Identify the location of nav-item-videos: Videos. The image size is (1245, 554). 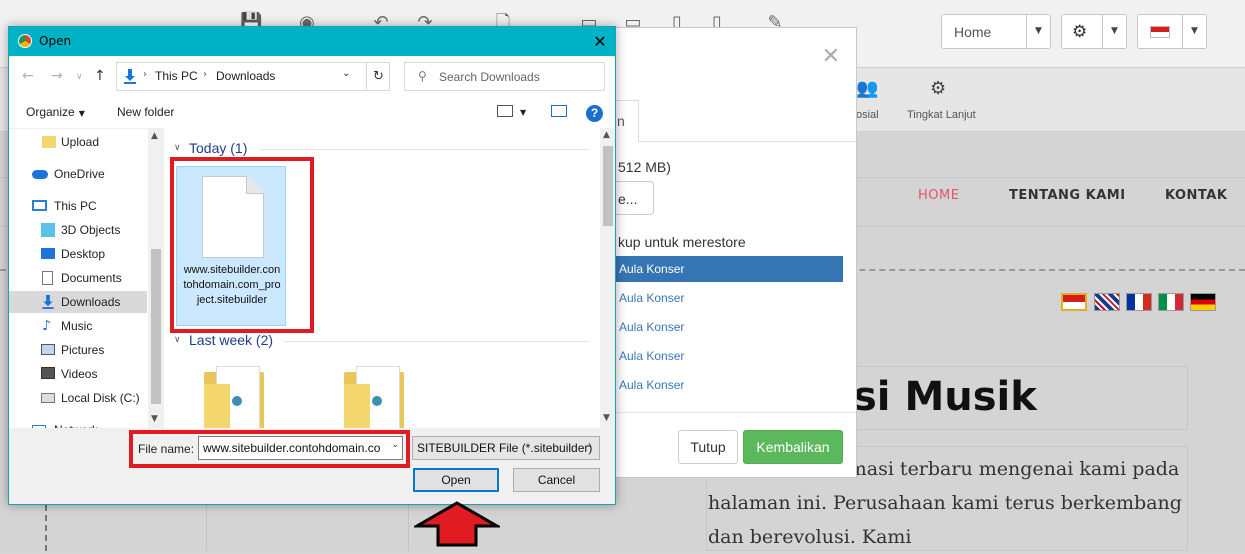
(78, 374).